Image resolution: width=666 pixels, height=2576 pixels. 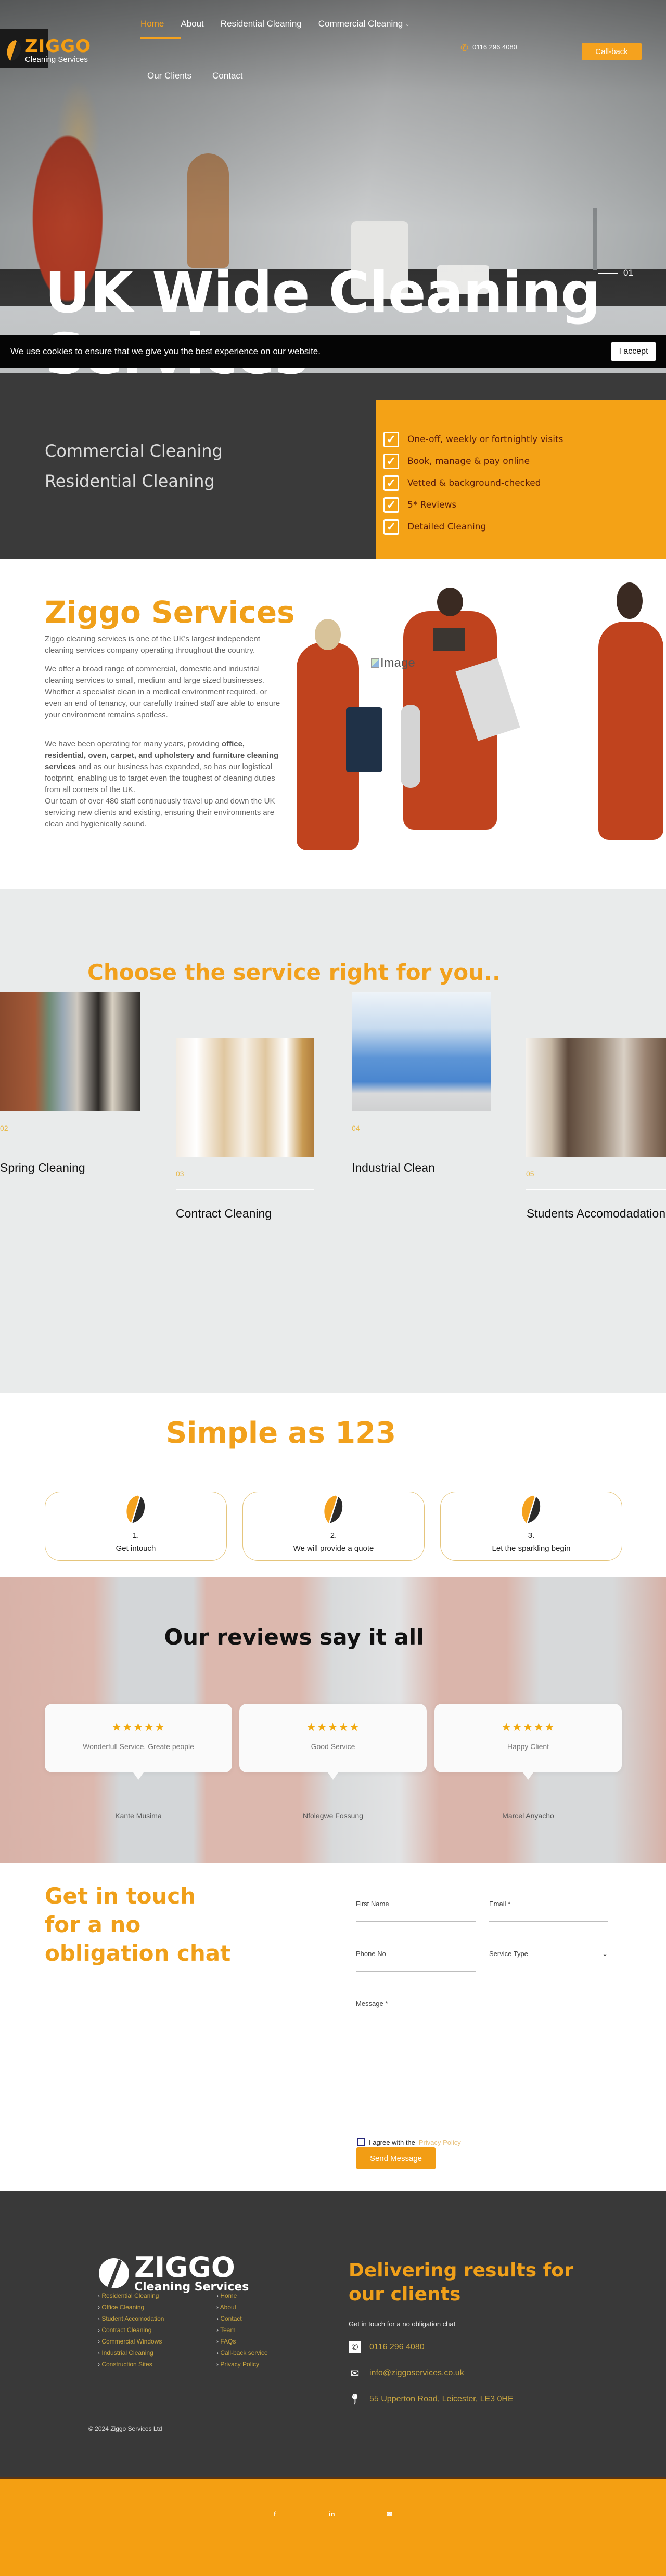 What do you see at coordinates (48, 50) in the screenshot?
I see `logo: ZIGGO Cleaning Services` at bounding box center [48, 50].